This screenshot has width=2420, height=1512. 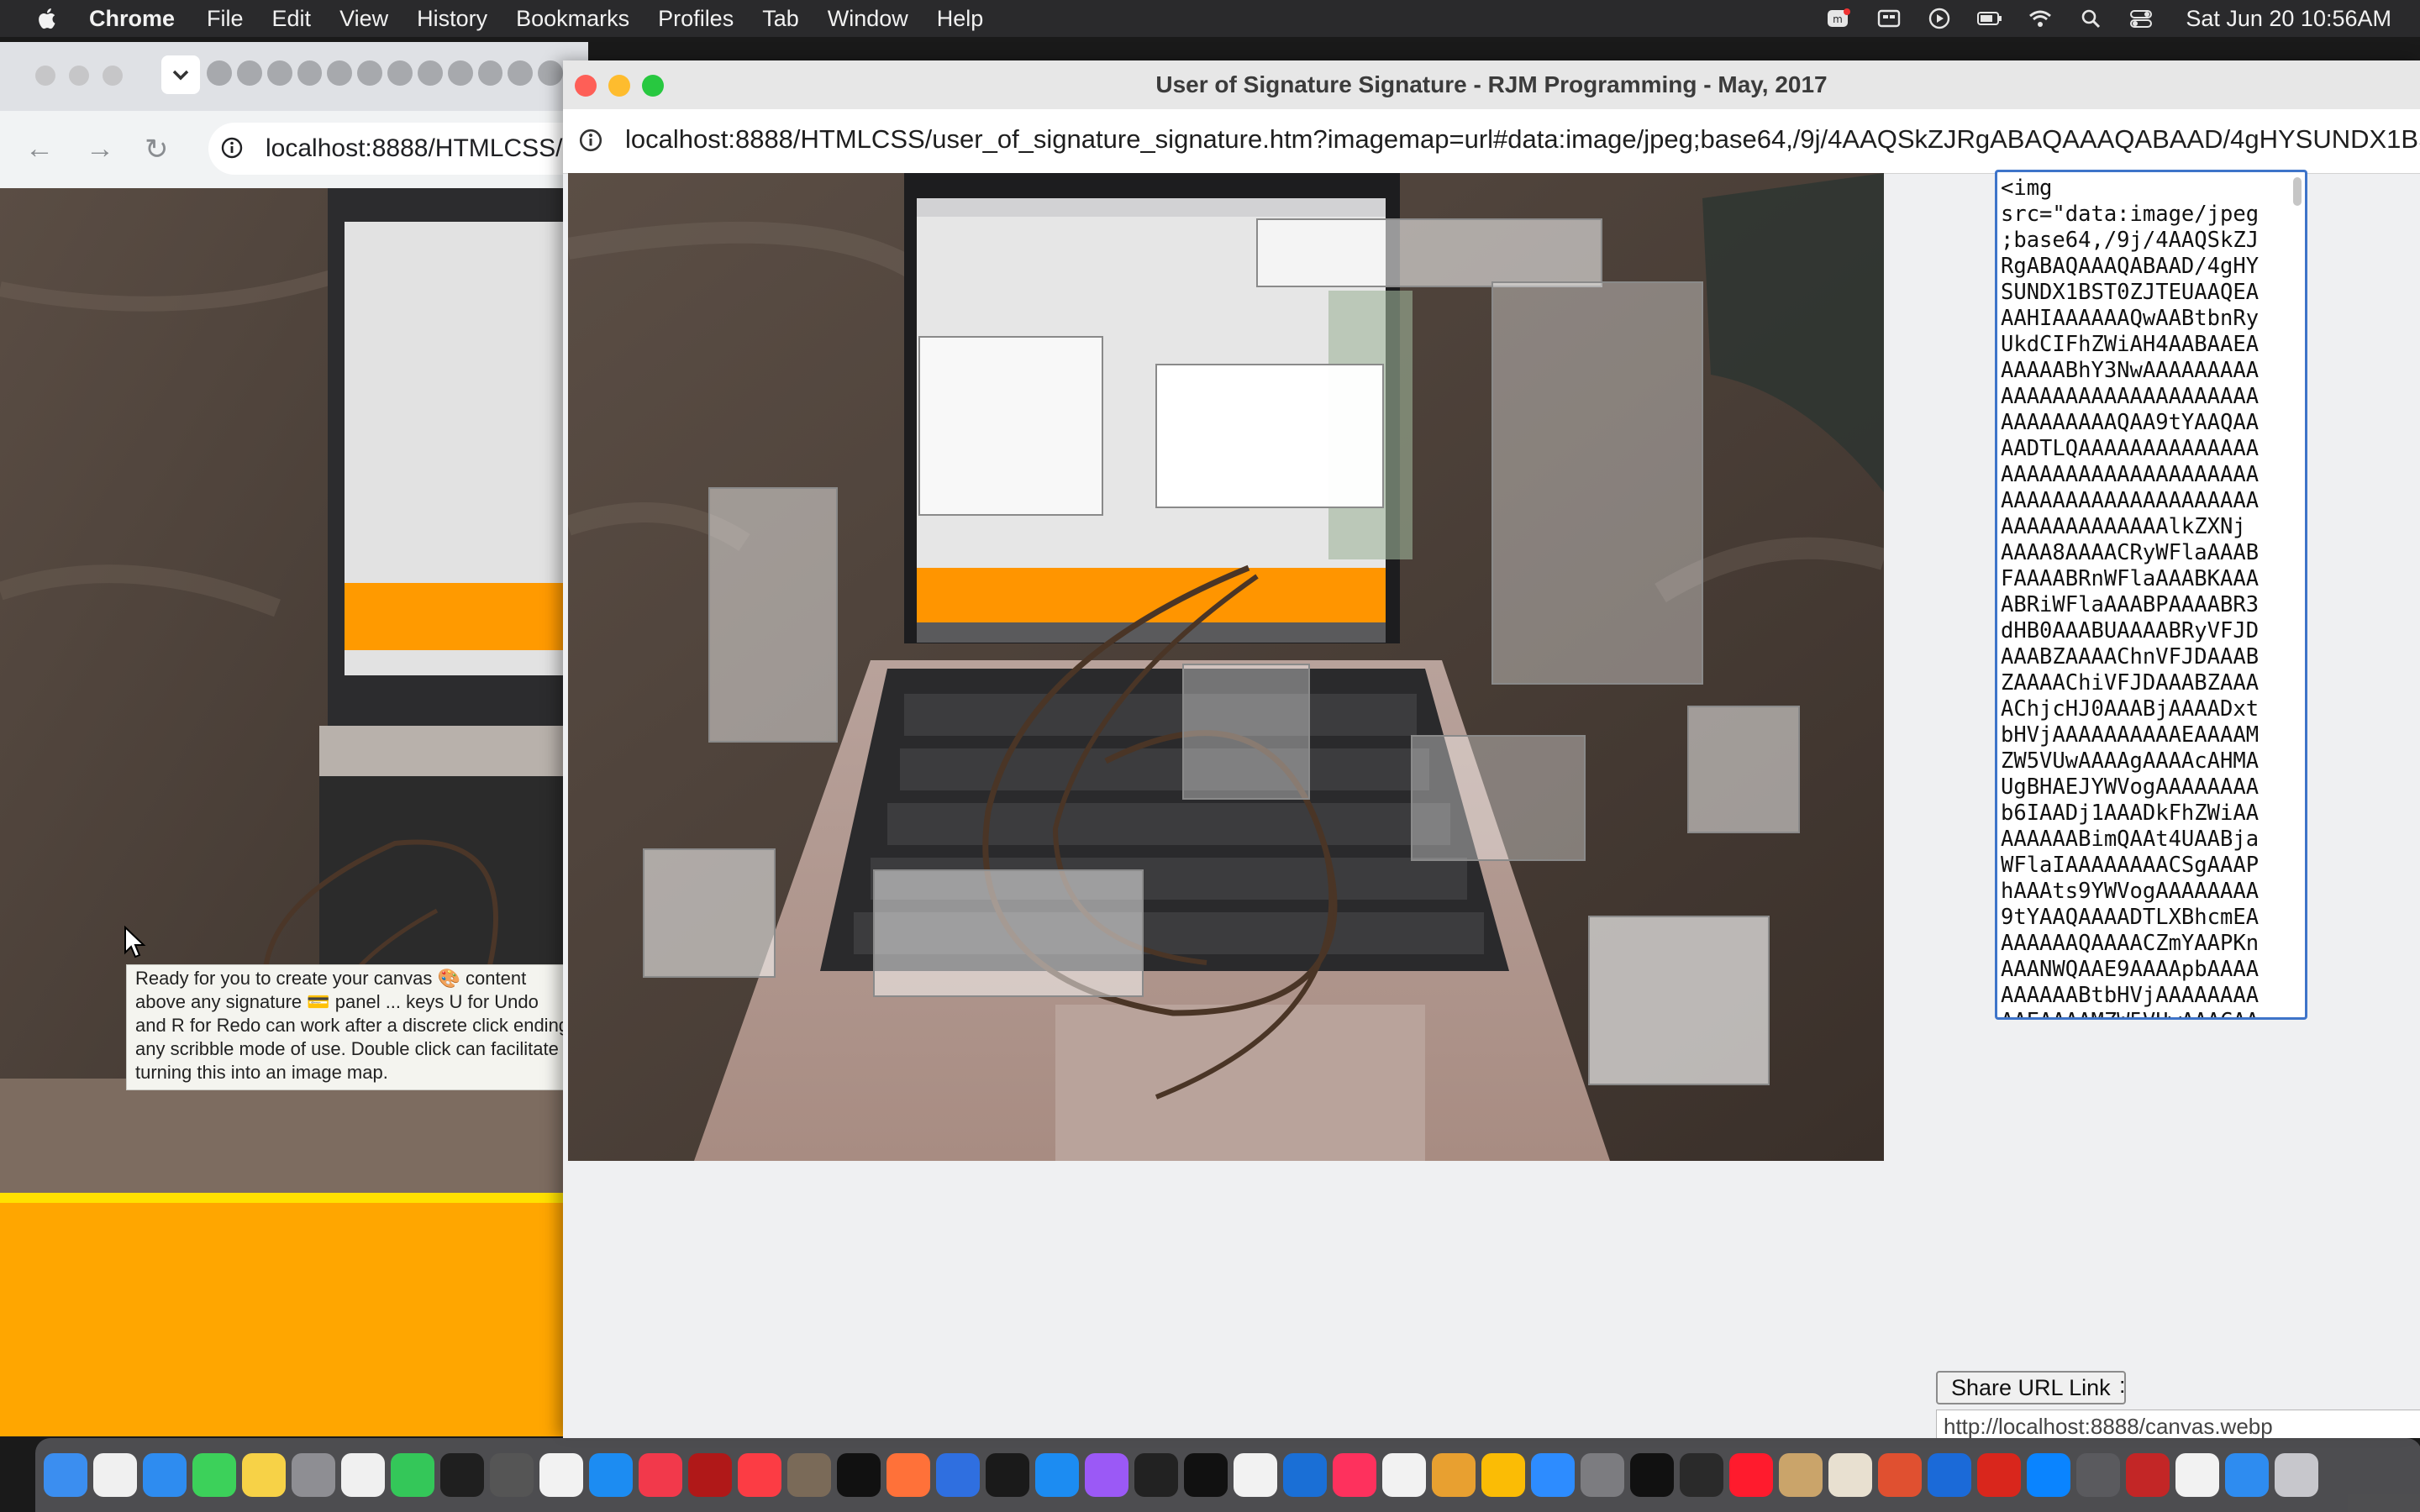 What do you see at coordinates (100, 149) in the screenshot?
I see `forward-arrow-icon: →` at bounding box center [100, 149].